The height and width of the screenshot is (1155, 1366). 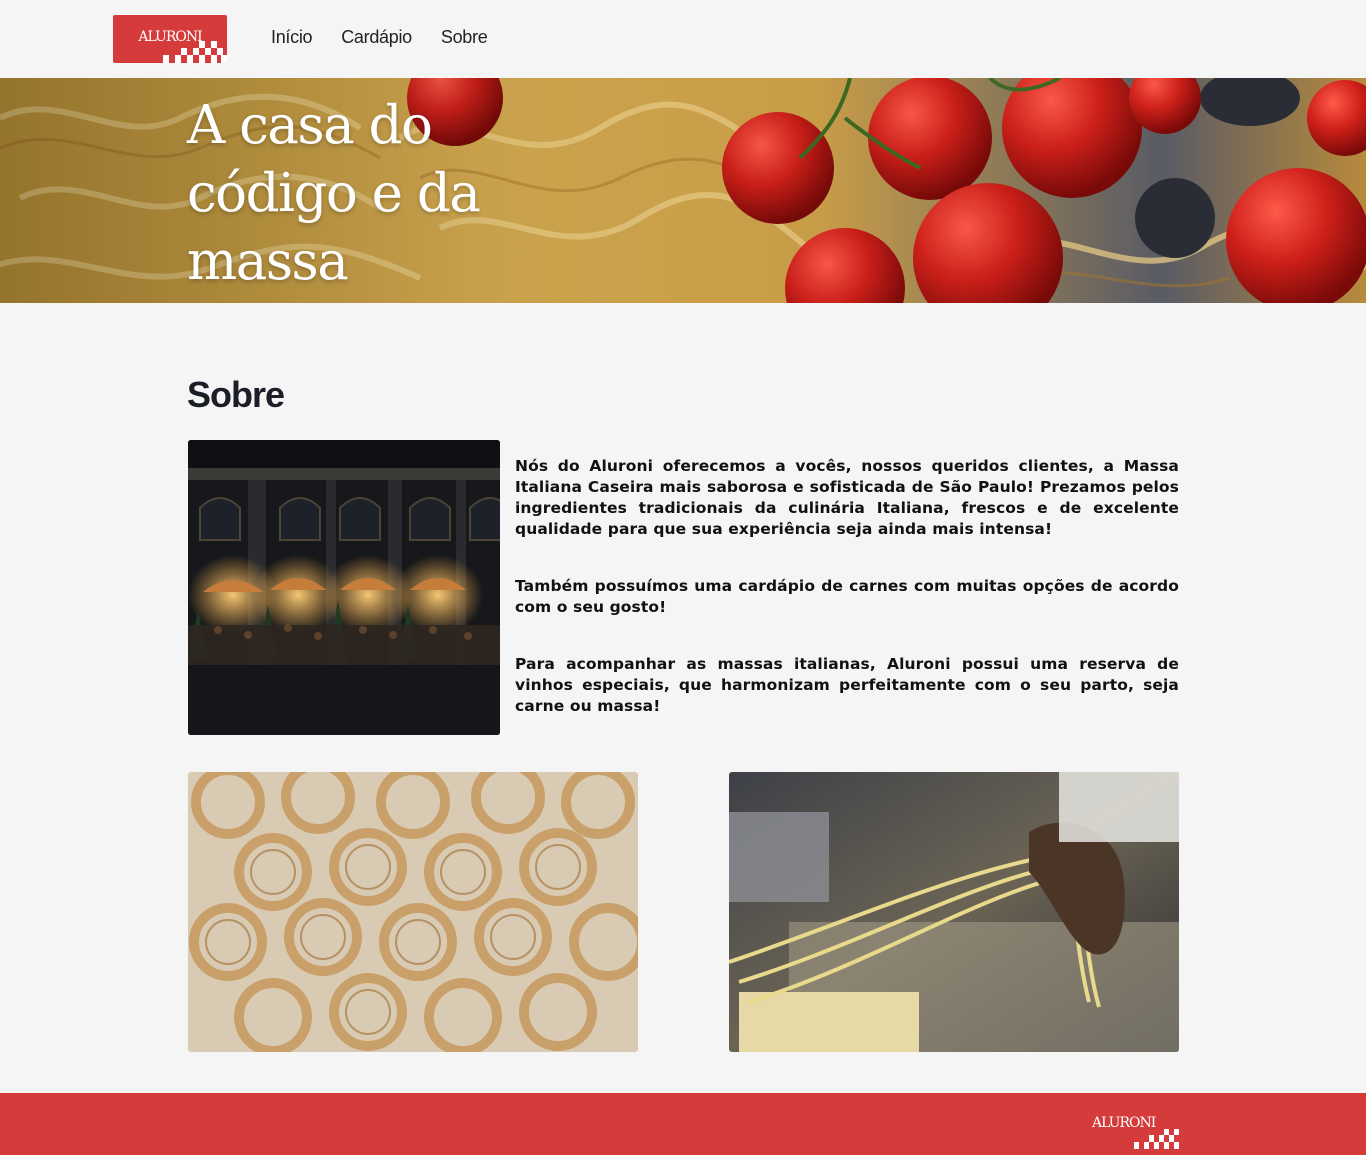 I want to click on site-header: ALURONI Início Cardápio Sobre, so click(x=683, y=39).